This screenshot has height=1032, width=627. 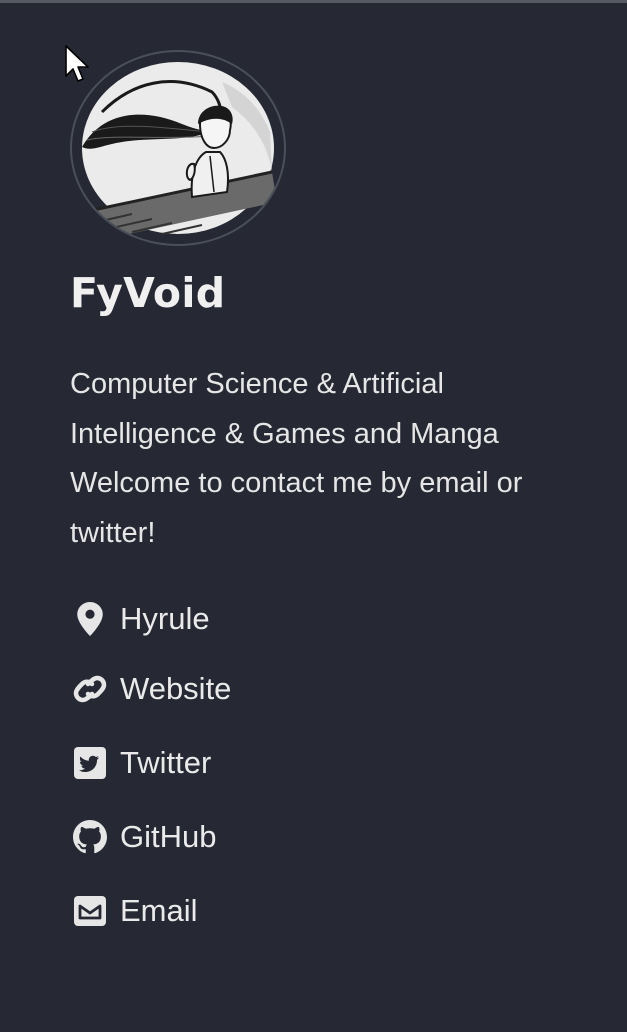 I want to click on twitter-link: Twitter, so click(x=140, y=763).